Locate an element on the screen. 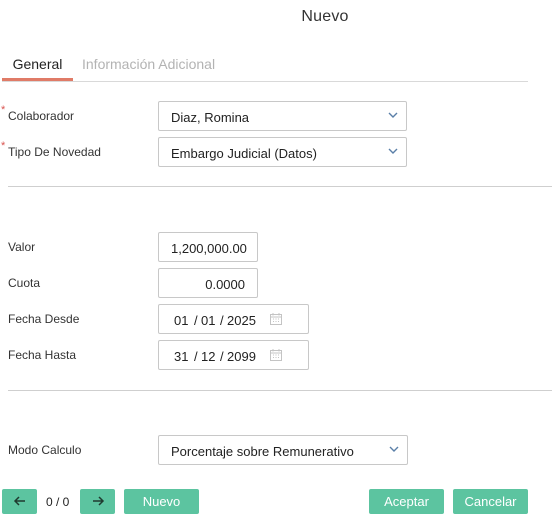 The image size is (552, 525). prev-button is located at coordinates (19, 501).